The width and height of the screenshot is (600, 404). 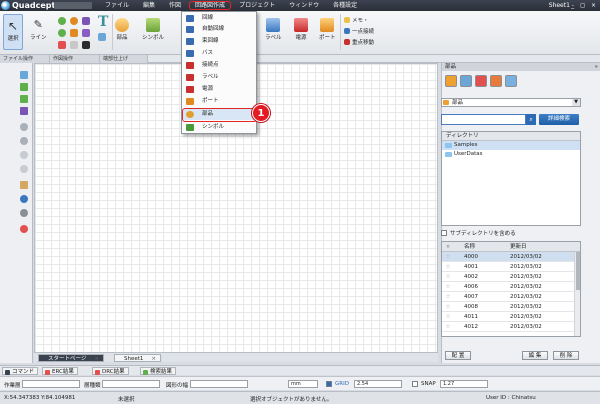 I want to click on menu-item-wire: 回線, so click(x=219, y=18).